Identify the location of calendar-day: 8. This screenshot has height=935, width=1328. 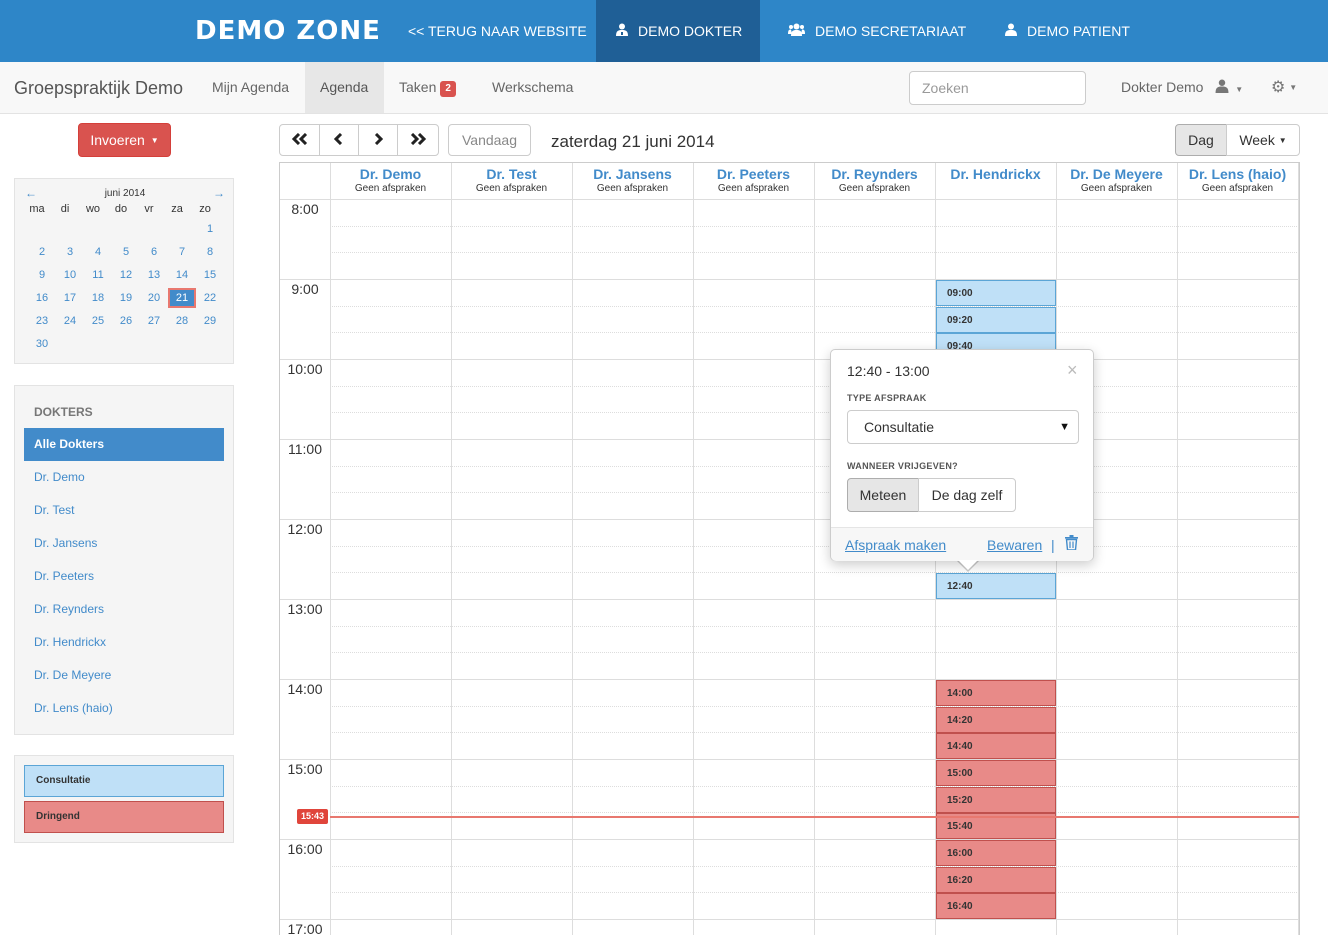
(210, 252).